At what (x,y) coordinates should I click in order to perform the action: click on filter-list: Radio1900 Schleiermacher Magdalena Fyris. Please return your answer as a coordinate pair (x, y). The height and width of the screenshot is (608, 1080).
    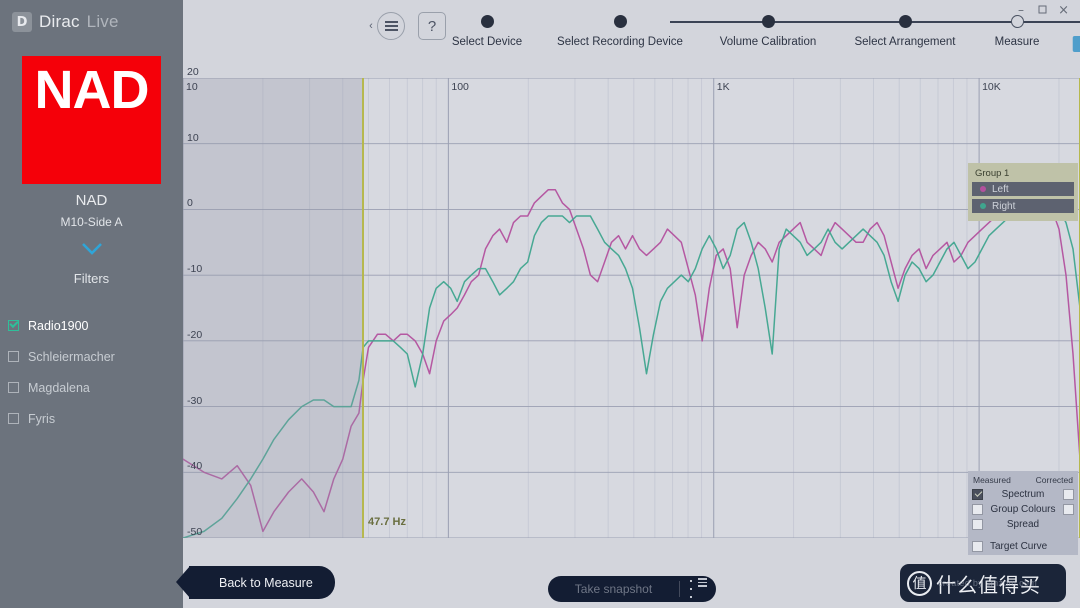
    Looking at the image, I should click on (91, 372).